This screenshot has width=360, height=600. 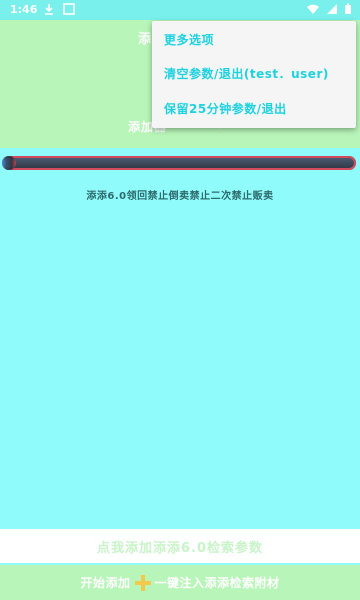 What do you see at coordinates (189, 39) in the screenshot?
I see `menu-item-more-options: 更多选项` at bounding box center [189, 39].